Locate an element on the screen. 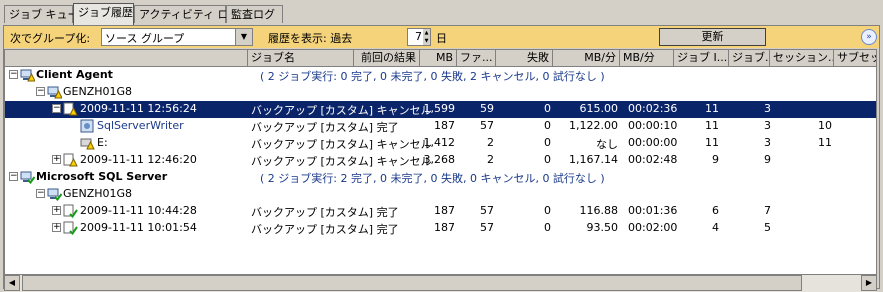 Image resolution: width=883 pixels, height=292 pixels. files-value: 57 is located at coordinates (487, 210).